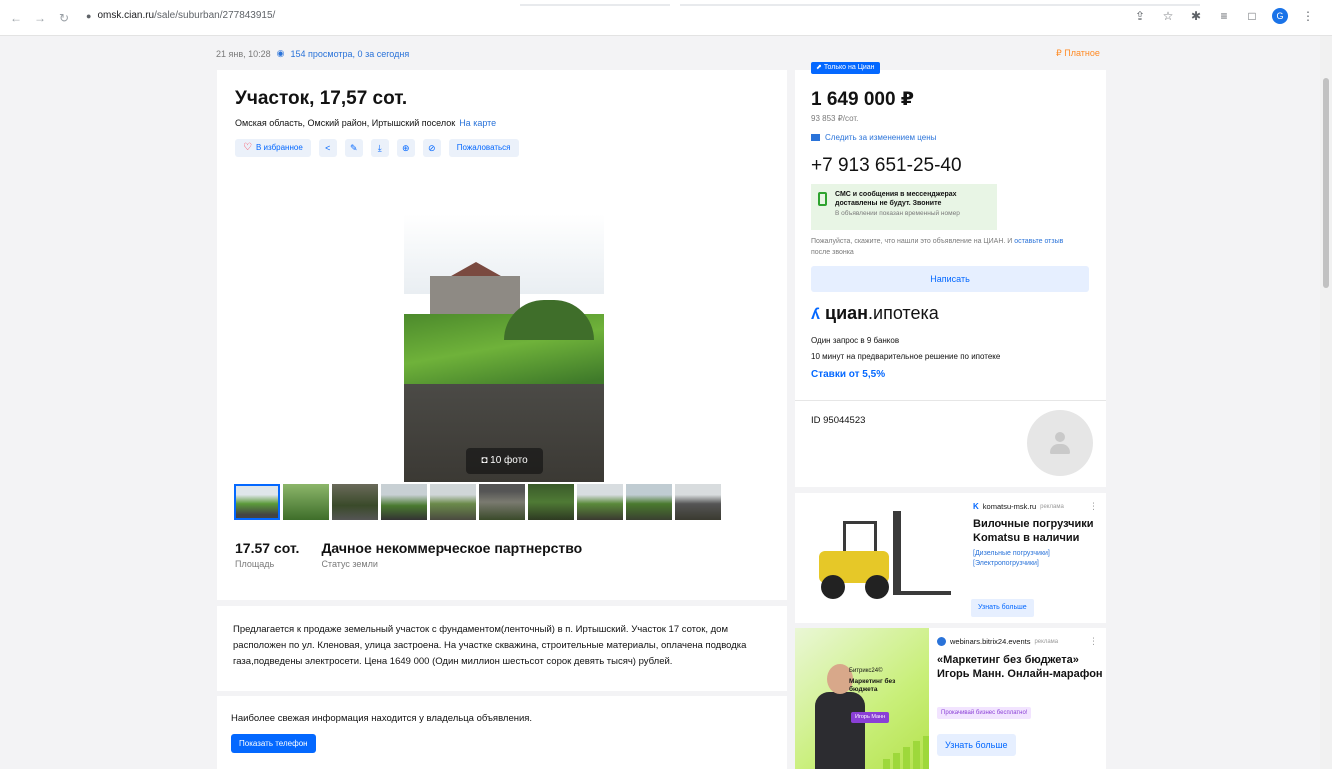  I want to click on eye-icon: ◉, so click(280, 53).